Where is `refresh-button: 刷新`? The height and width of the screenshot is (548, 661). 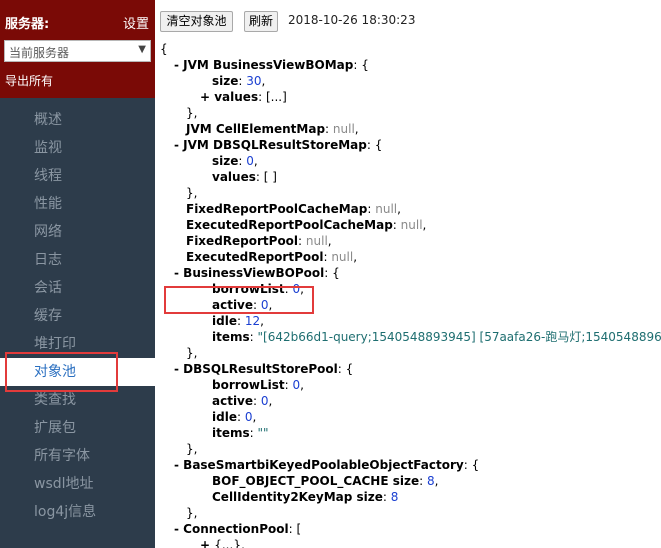
refresh-button: 刷新 is located at coordinates (261, 21).